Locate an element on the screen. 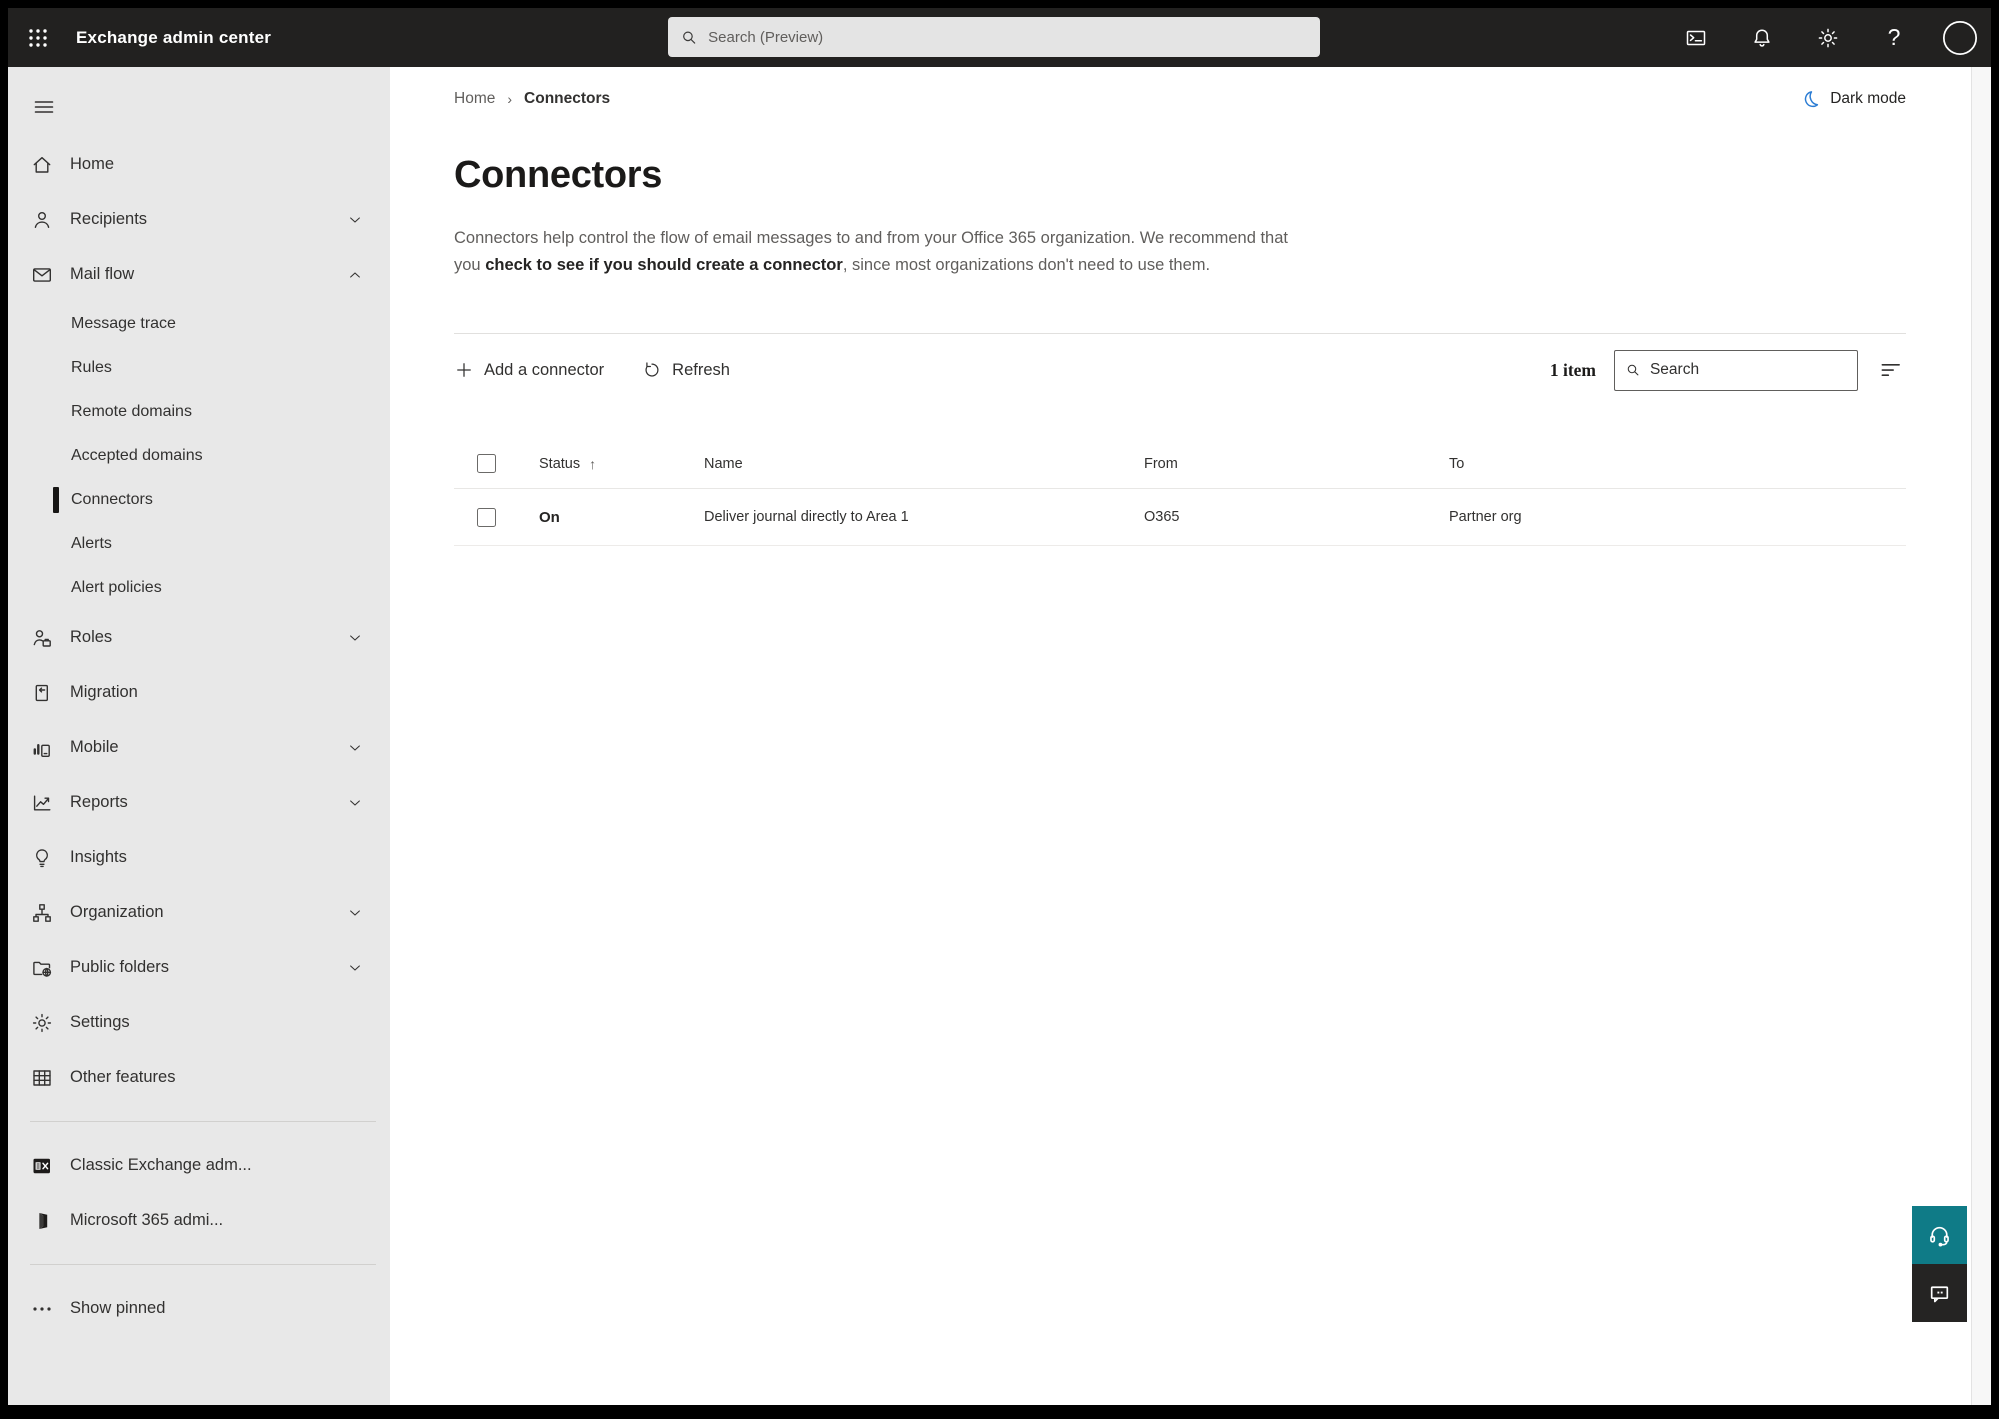 This screenshot has width=1999, height=1419. sidebar-item-home: Home is located at coordinates (199, 164).